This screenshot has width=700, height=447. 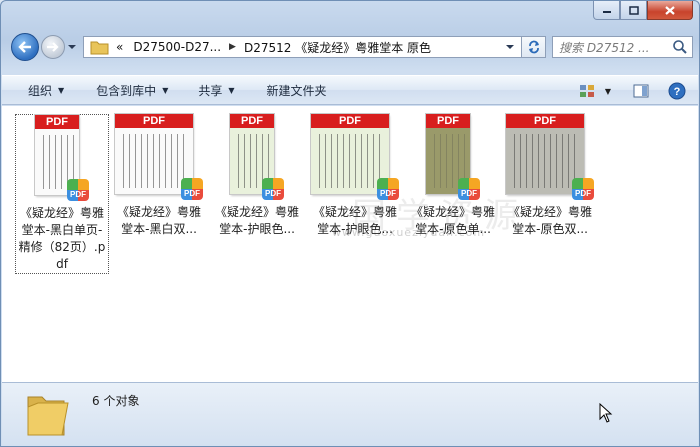 What do you see at coordinates (680, 47) in the screenshot?
I see `search-icon` at bounding box center [680, 47].